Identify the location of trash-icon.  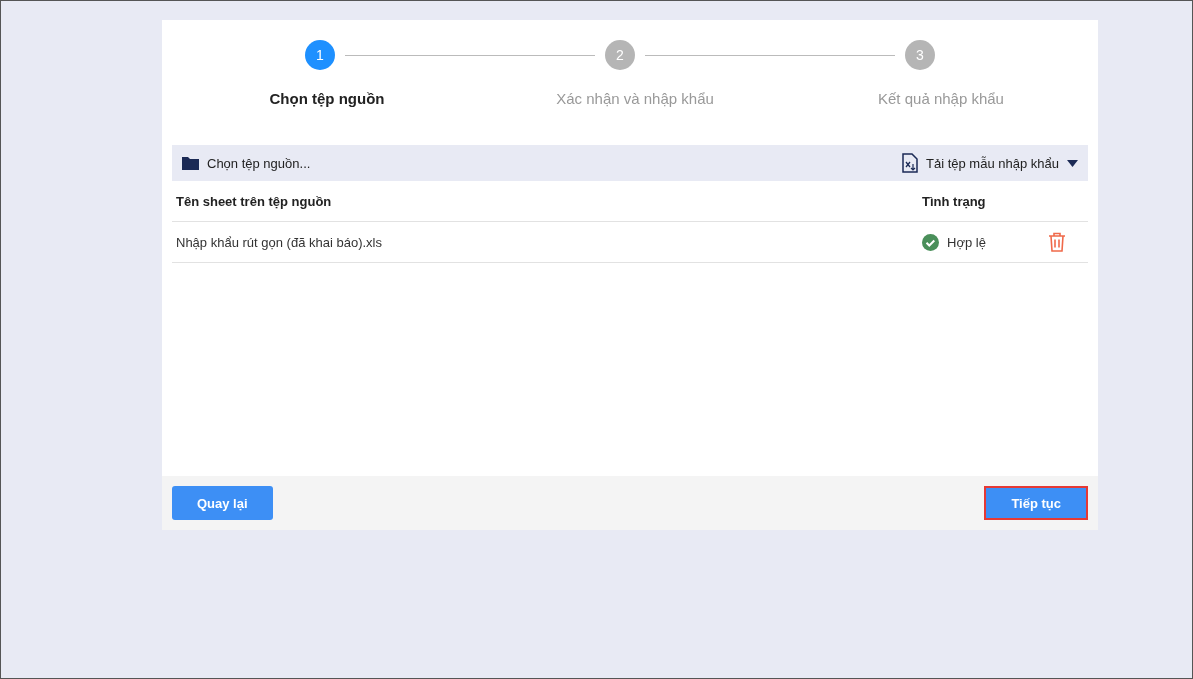
(1057, 242).